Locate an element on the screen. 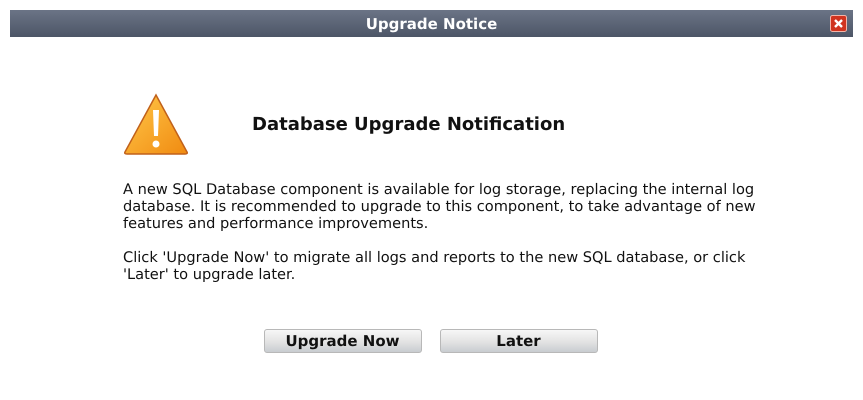 This screenshot has height=400, width=863. later-button: Later is located at coordinates (519, 341).